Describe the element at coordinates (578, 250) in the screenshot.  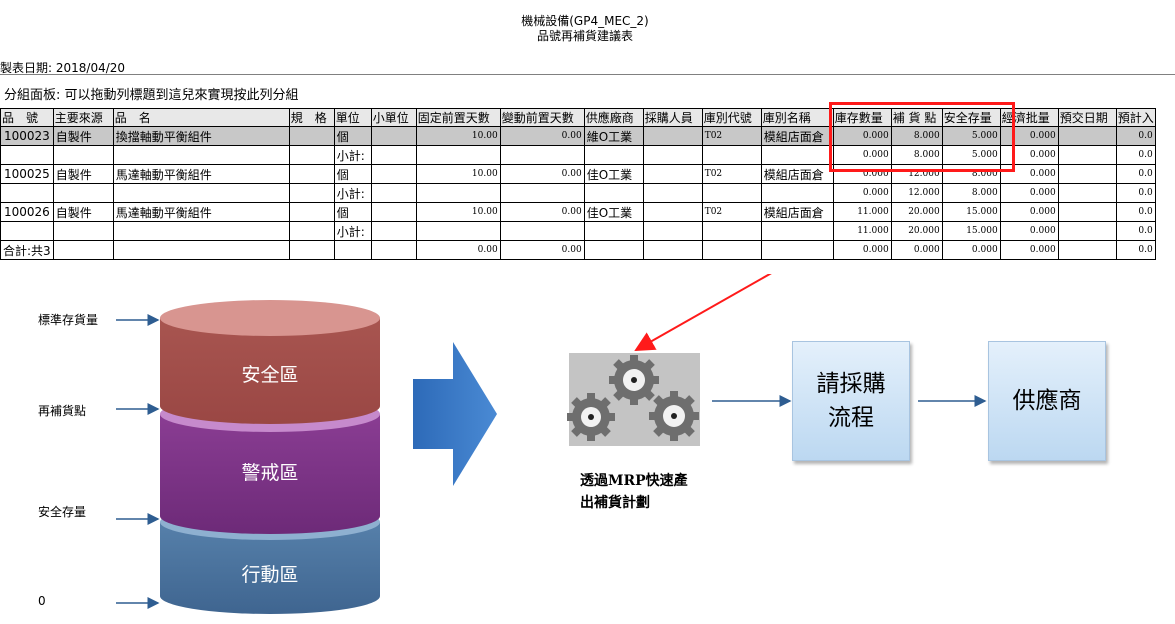
I see `table-row: 合計:共3 0.00 0.00 0.000 0.000 0.000 0.000 0.0` at that location.